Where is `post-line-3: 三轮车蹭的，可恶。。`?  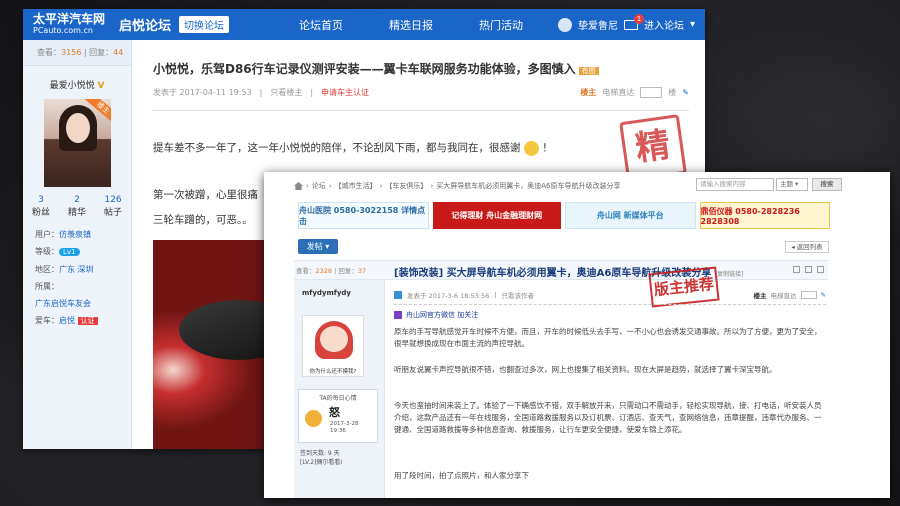 post-line-3: 三轮车蹭的，可恶。。 is located at coordinates (203, 220).